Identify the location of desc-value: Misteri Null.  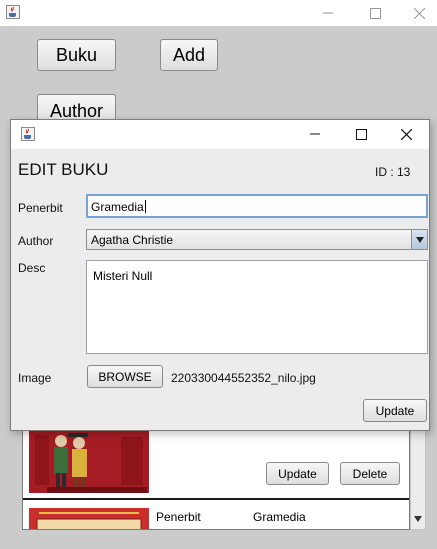
(123, 276).